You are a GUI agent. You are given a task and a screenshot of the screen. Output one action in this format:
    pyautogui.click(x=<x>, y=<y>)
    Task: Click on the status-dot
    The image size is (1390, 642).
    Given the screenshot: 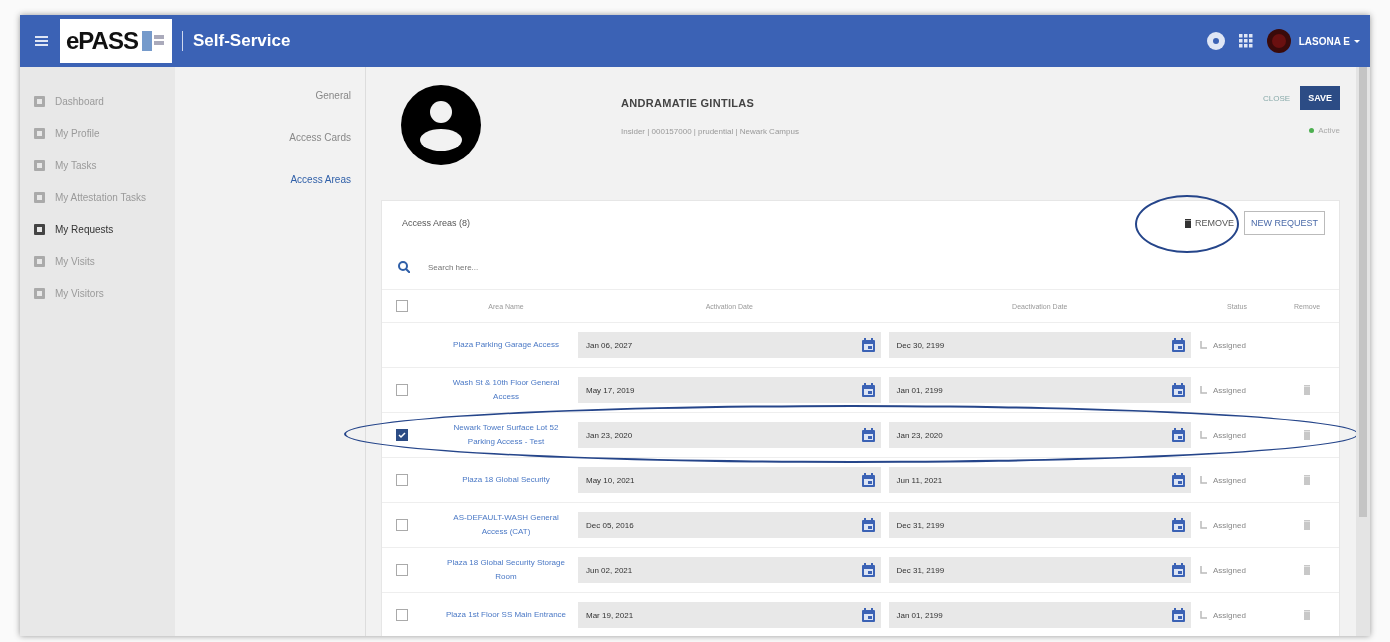 What is the action you would take?
    pyautogui.click(x=1312, y=130)
    